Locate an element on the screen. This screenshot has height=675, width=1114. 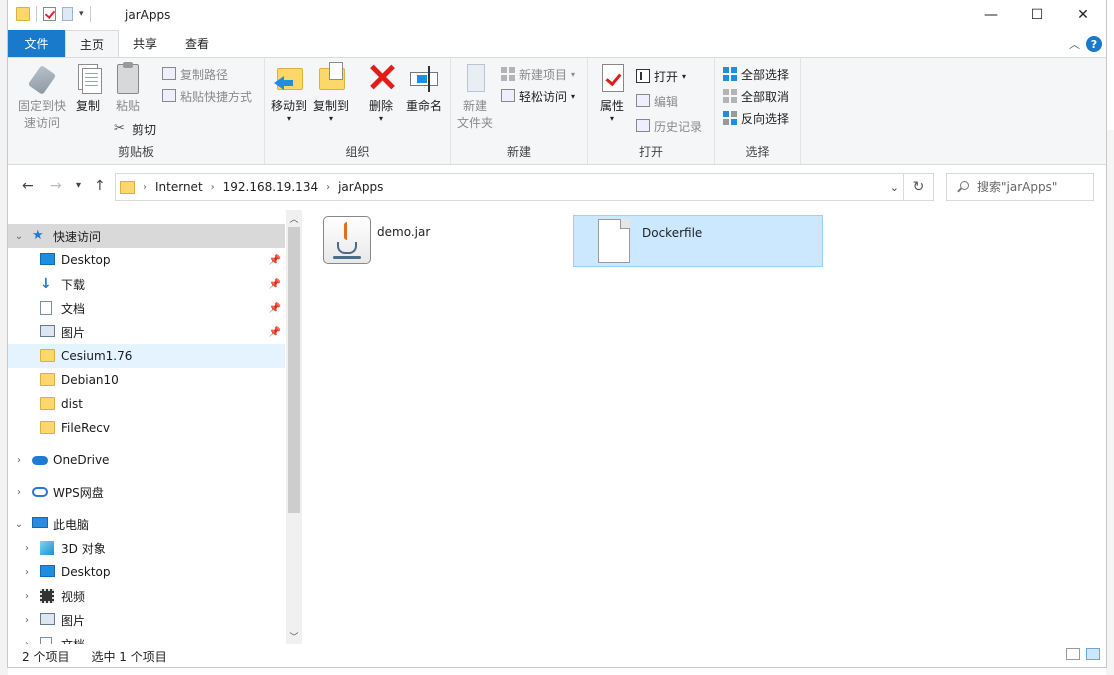
clipboard-group: 固定到快 速访问 复制 粘贴 复制路径 粘贴快捷方式 ✂ 剪切 剪贴板 is located at coordinates (136, 111).